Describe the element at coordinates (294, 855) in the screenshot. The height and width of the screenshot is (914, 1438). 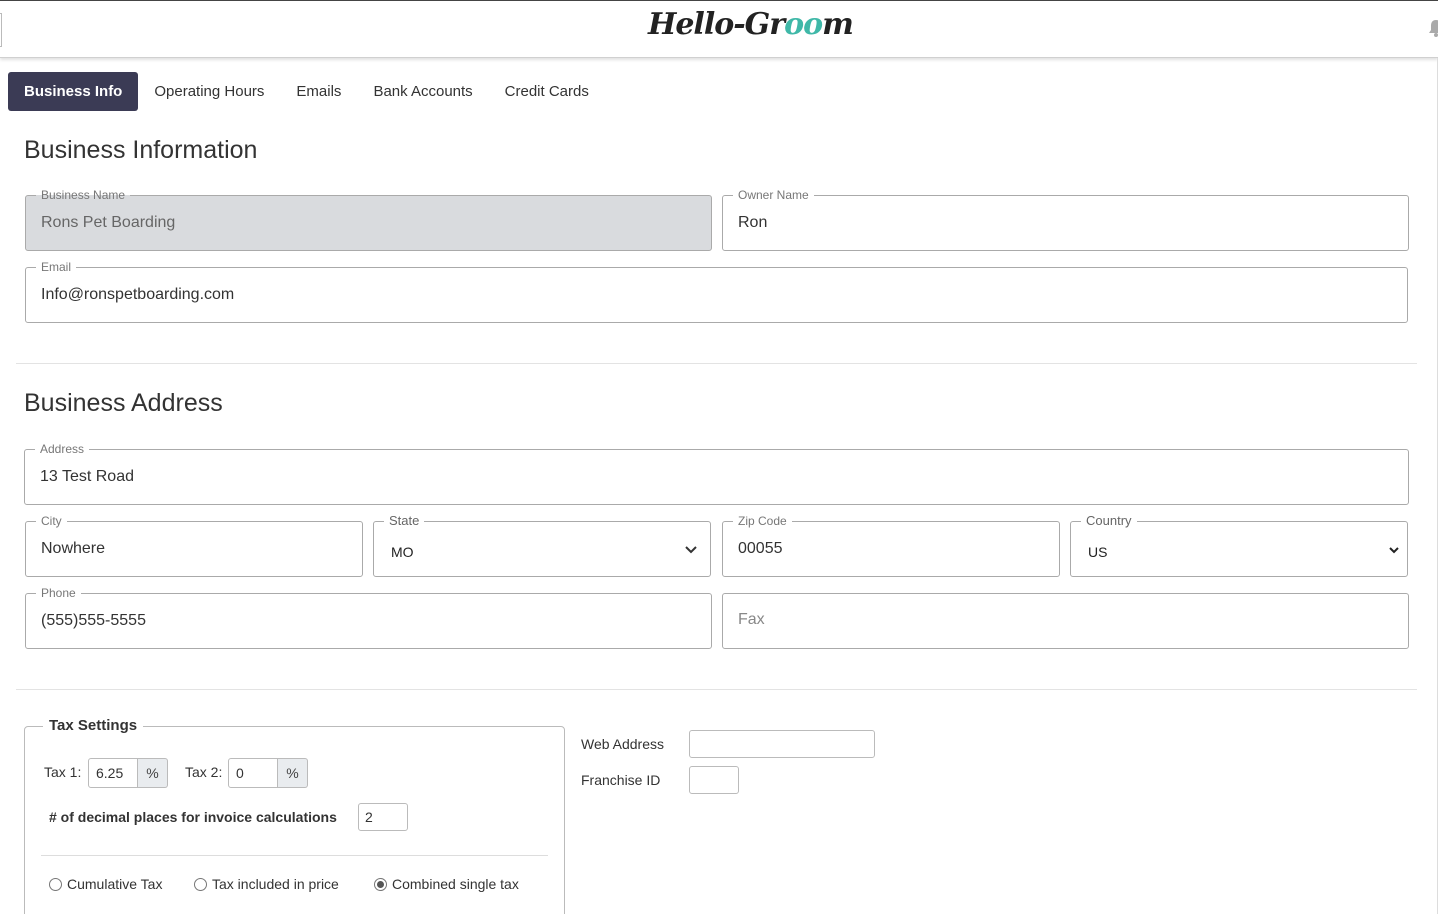
I see `tax-divider` at that location.